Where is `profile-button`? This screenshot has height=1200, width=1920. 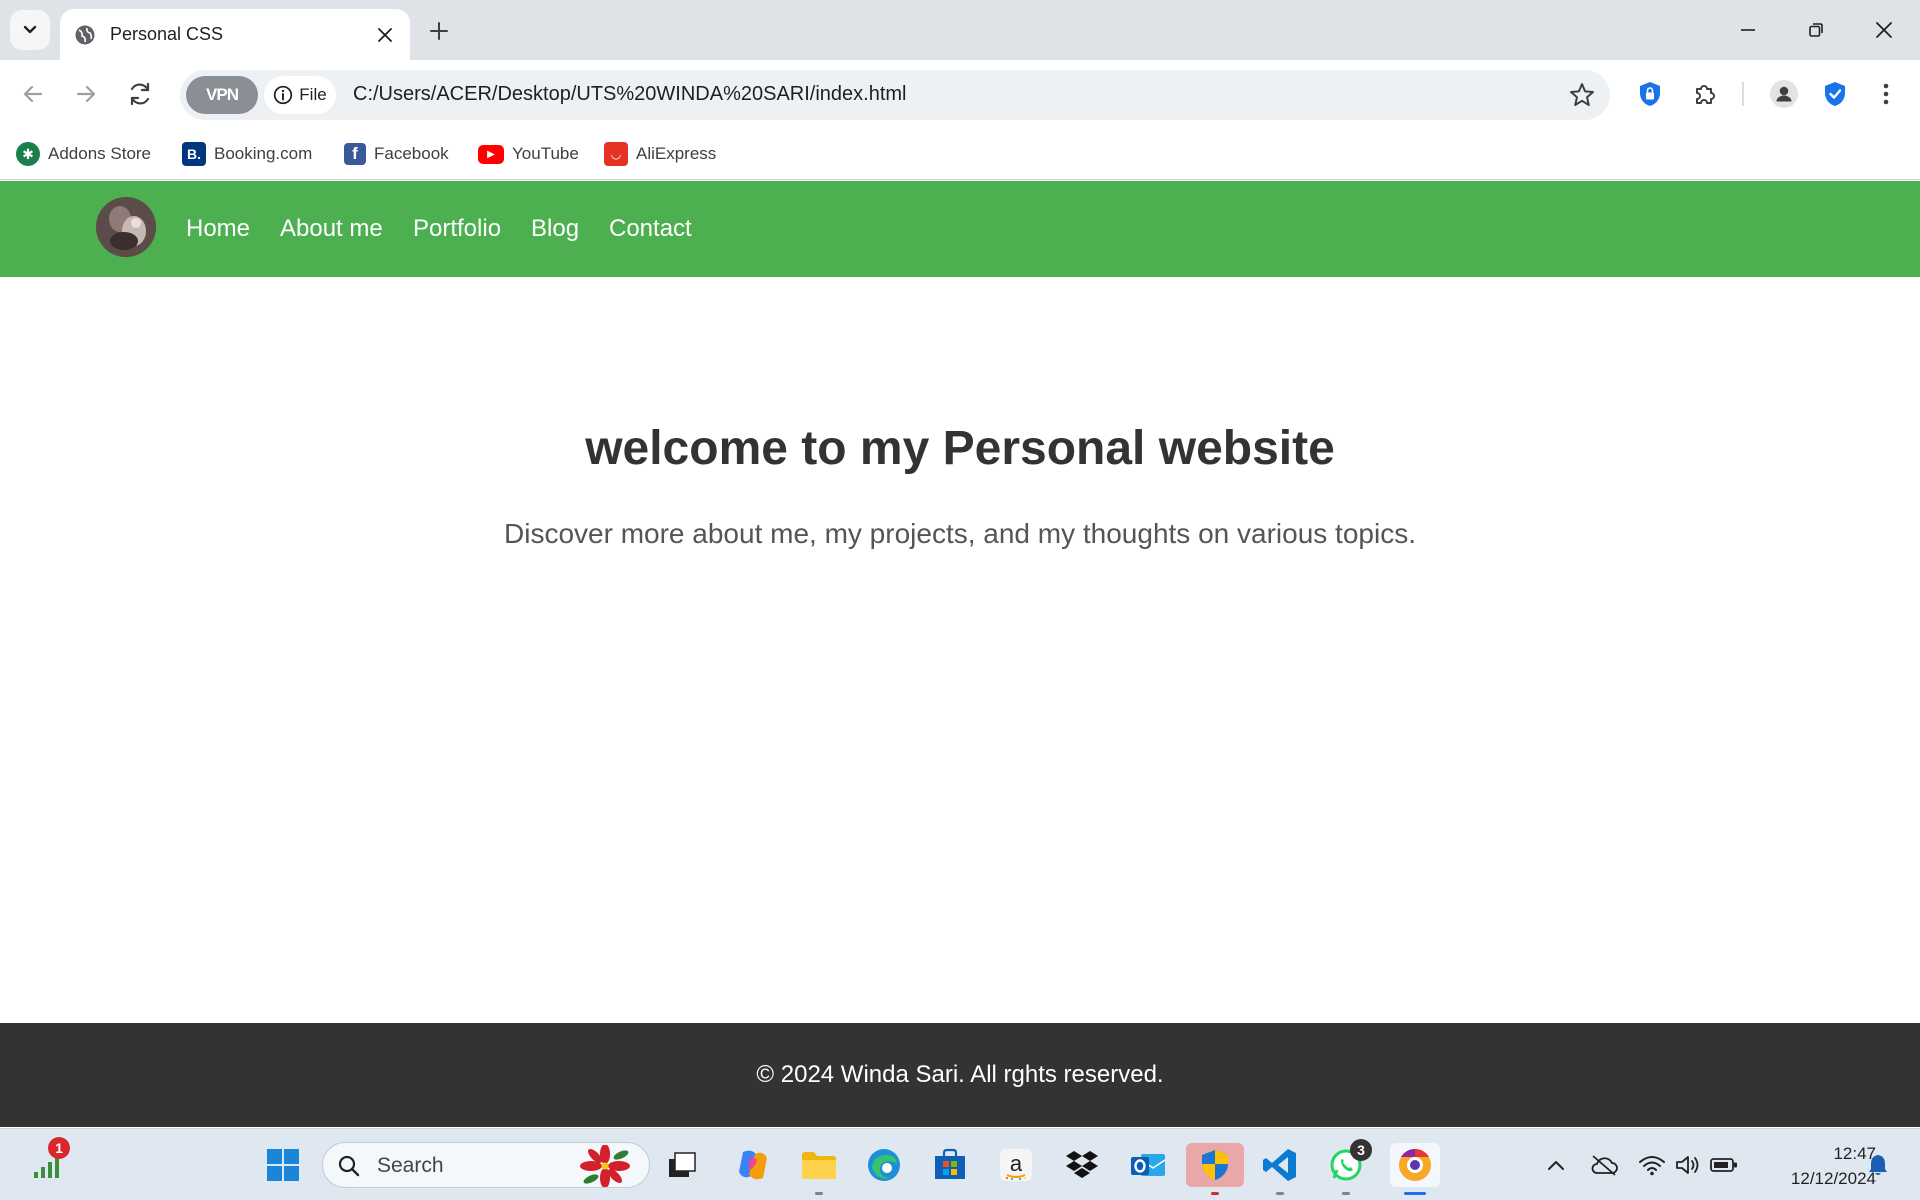 profile-button is located at coordinates (1784, 94).